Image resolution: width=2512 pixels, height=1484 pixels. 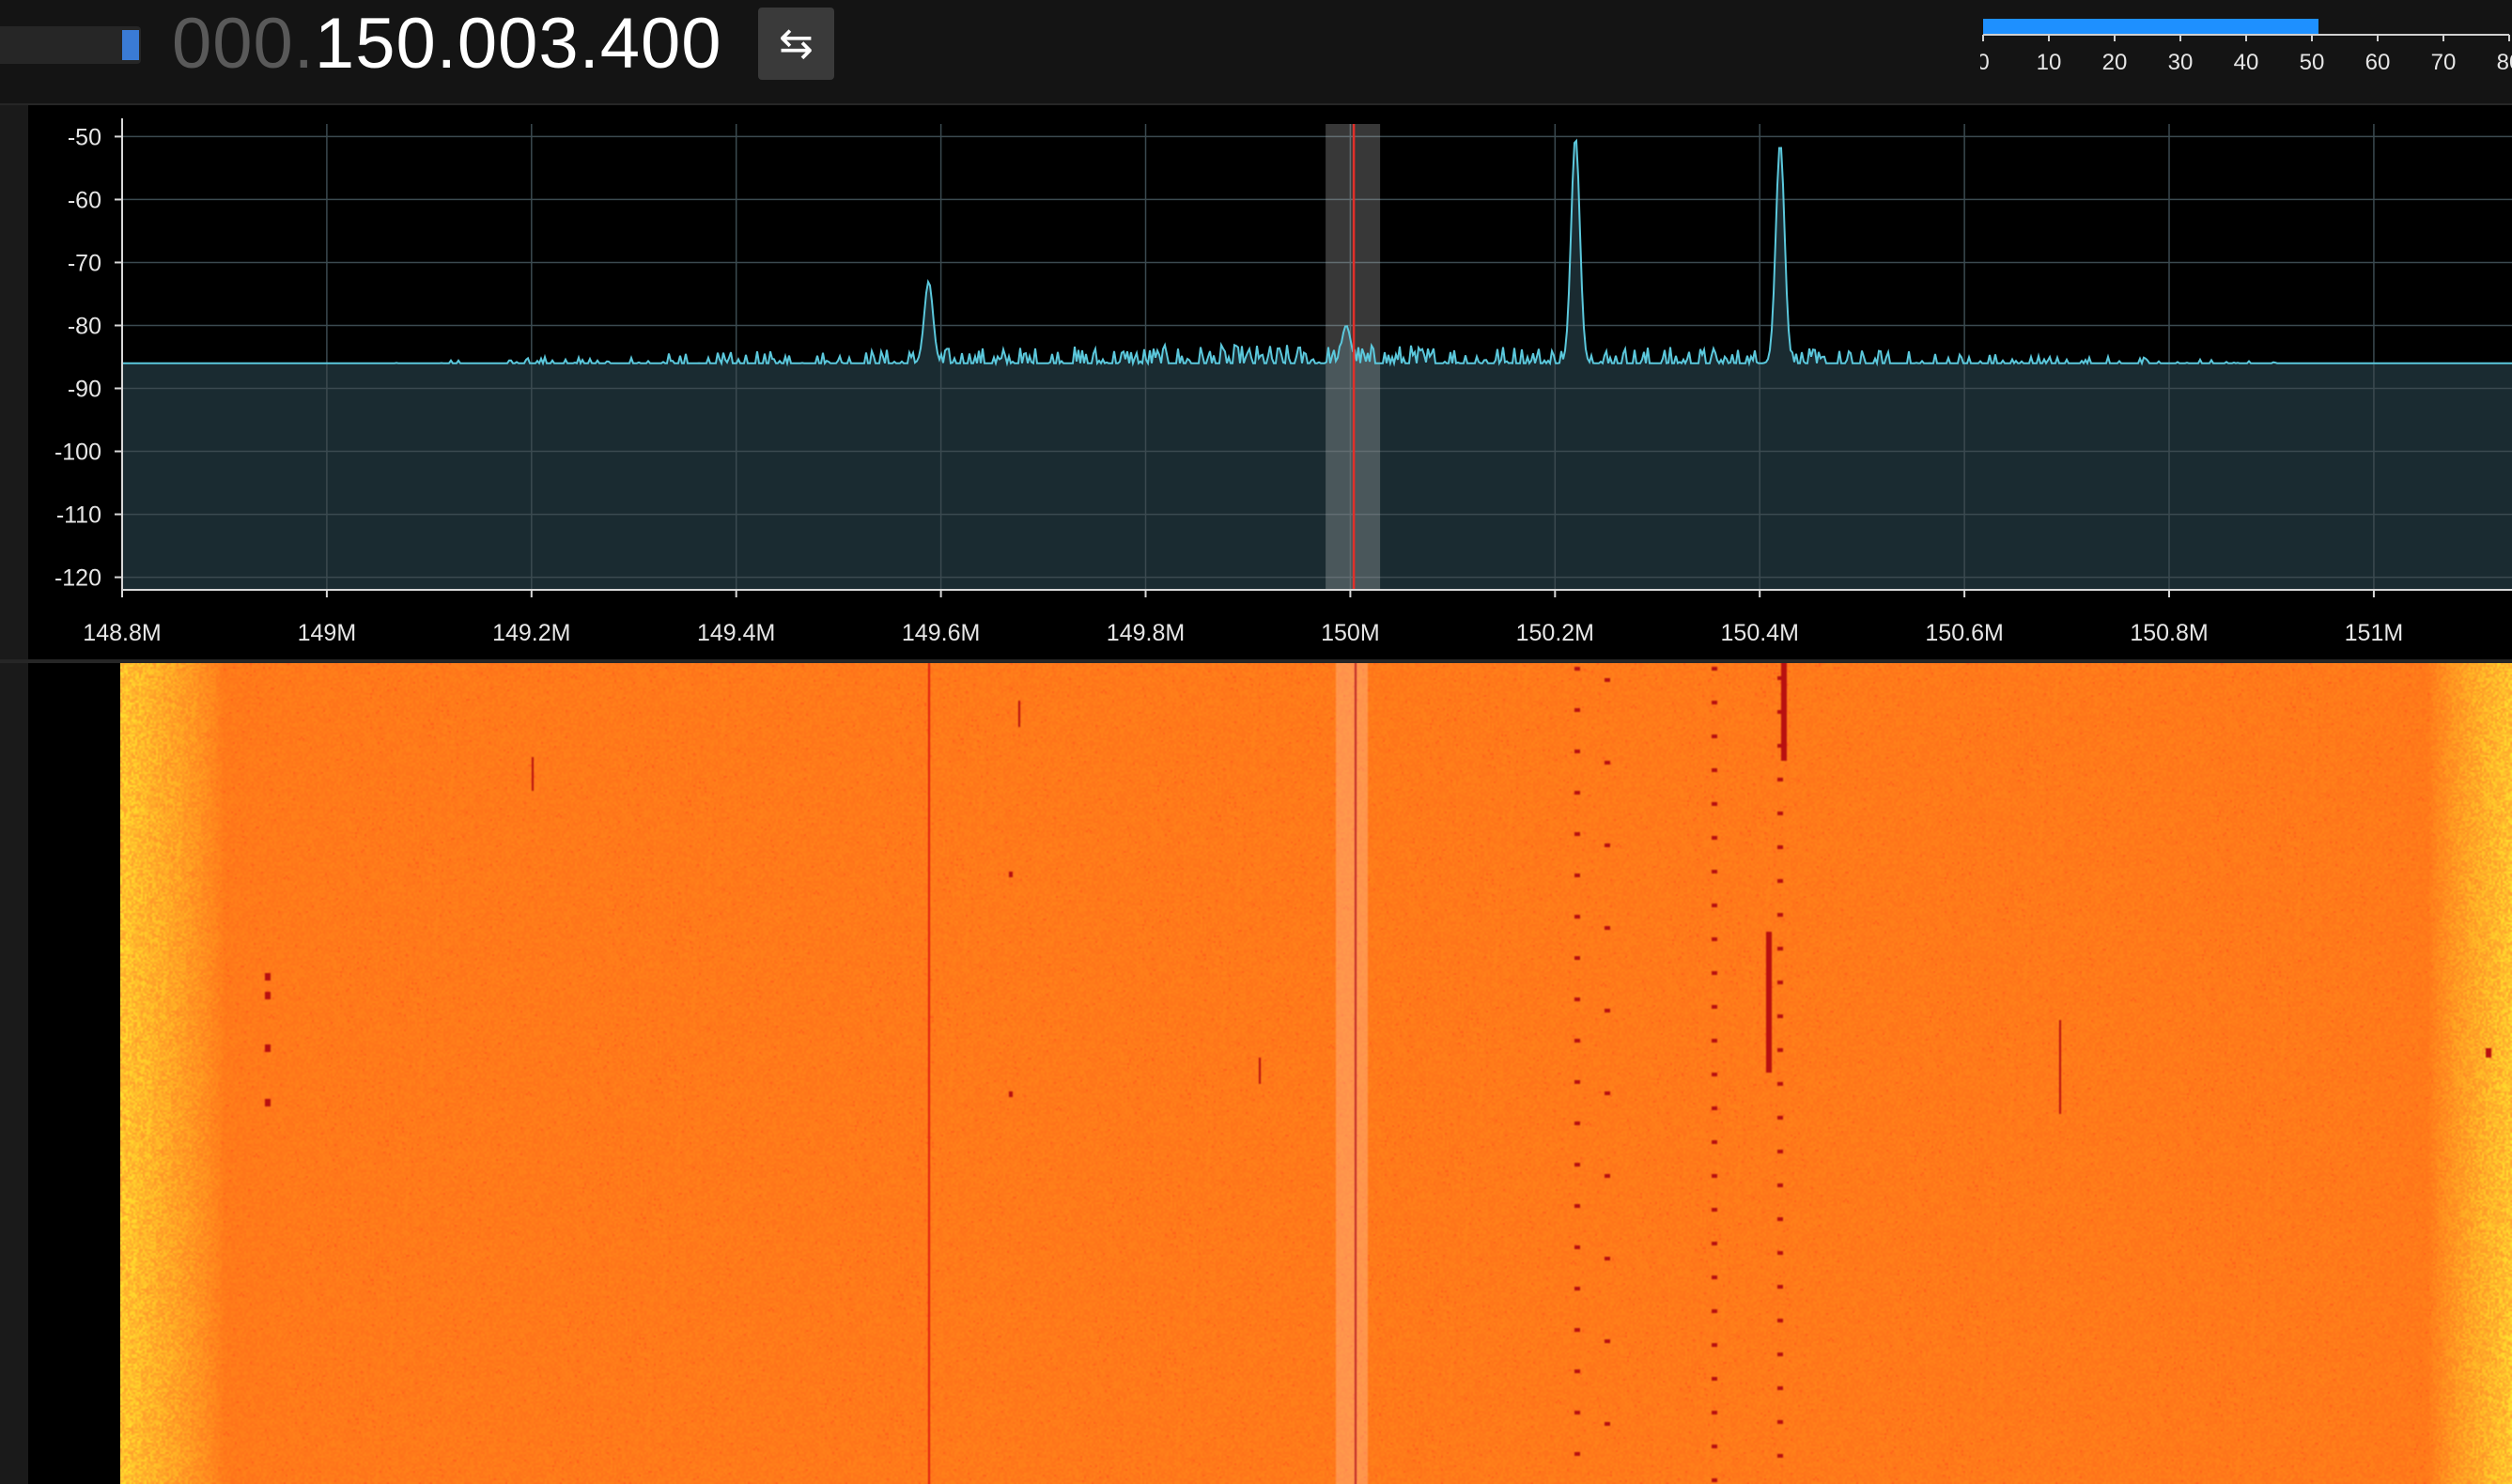 What do you see at coordinates (531, 633) in the screenshot?
I see `x-tick-label: 149.2M` at bounding box center [531, 633].